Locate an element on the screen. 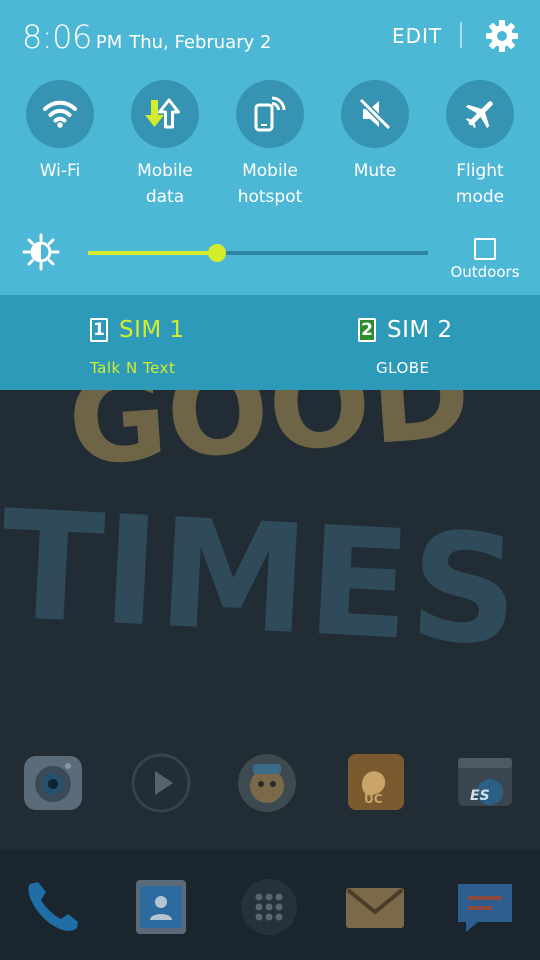 This screenshot has height=960, width=540. toggle-mobile-hotspot: Mobile hotspot is located at coordinates (270, 145).